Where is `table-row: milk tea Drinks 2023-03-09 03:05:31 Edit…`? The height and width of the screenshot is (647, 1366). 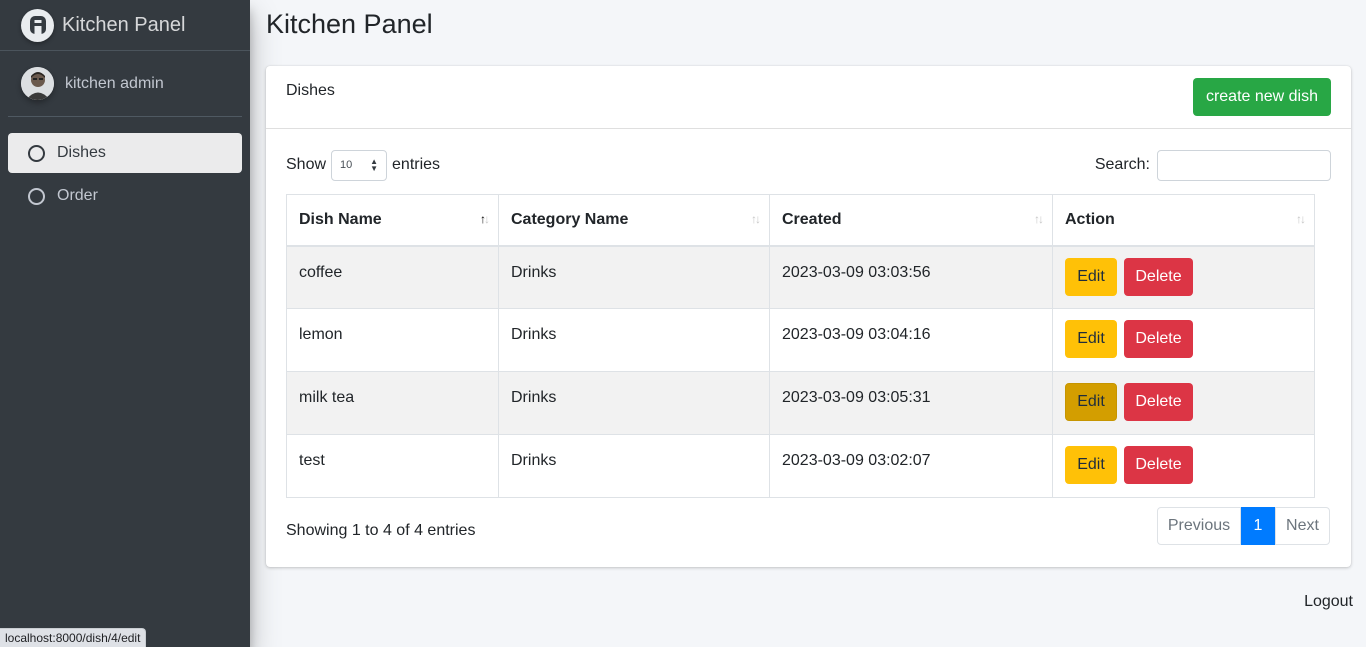
table-row: milk tea Drinks 2023-03-09 03:05:31 Edit… is located at coordinates (800, 403).